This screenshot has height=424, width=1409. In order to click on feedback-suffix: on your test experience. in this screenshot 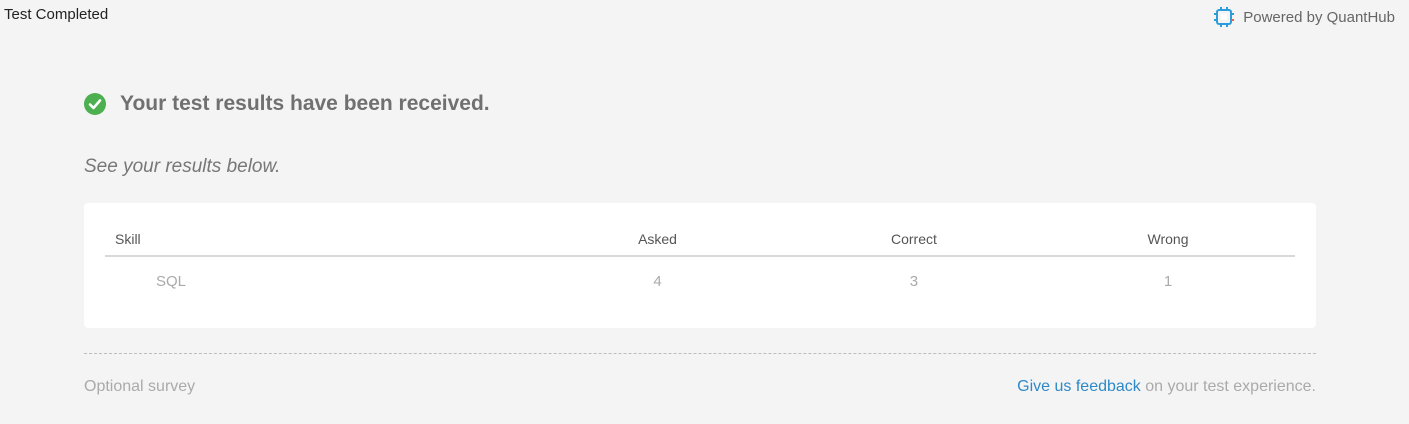, I will do `click(1228, 386)`.